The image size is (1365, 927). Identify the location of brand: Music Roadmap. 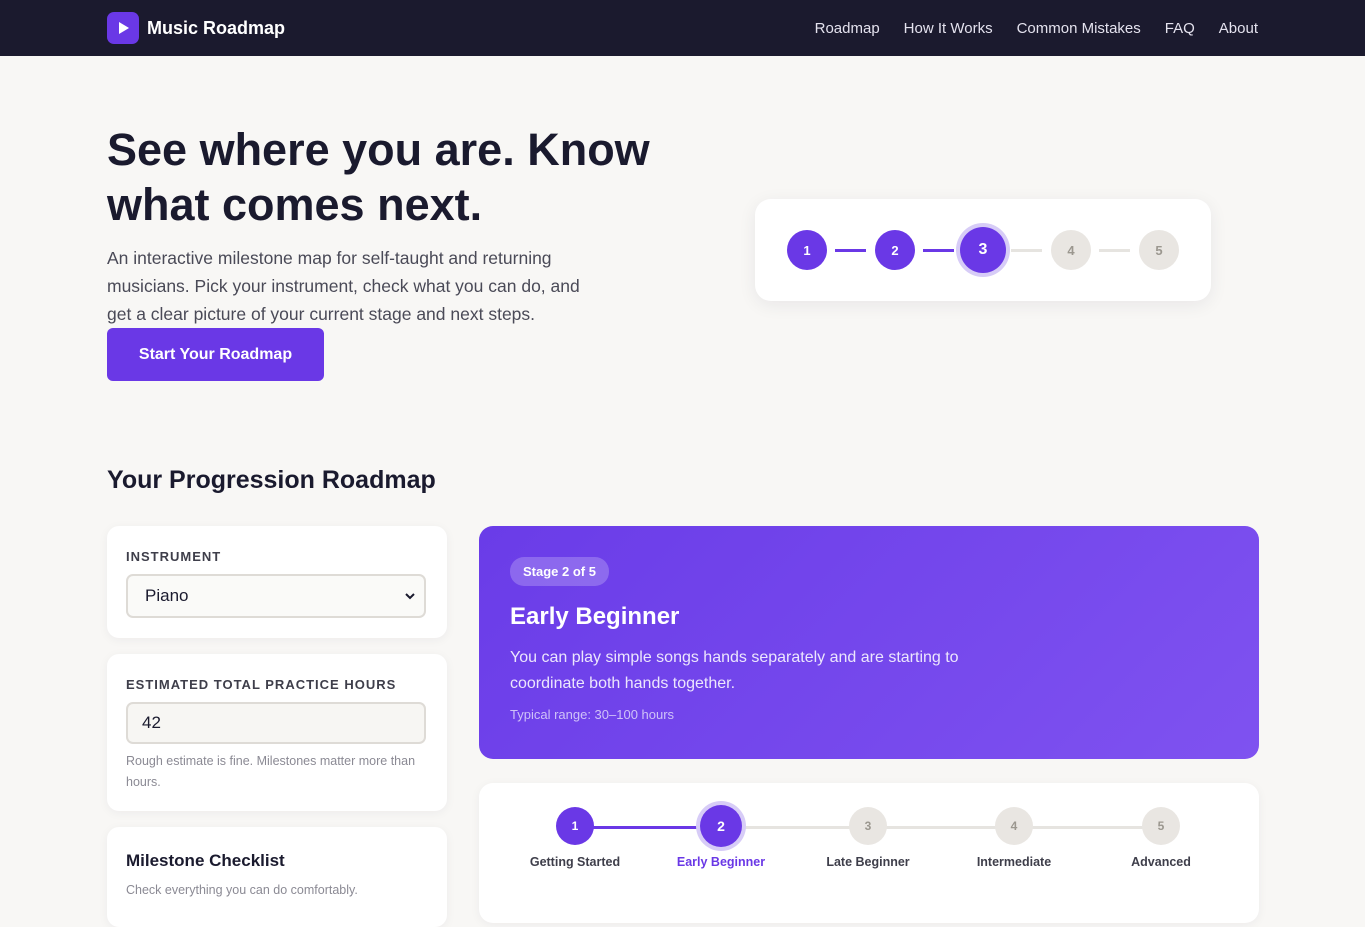
(196, 28).